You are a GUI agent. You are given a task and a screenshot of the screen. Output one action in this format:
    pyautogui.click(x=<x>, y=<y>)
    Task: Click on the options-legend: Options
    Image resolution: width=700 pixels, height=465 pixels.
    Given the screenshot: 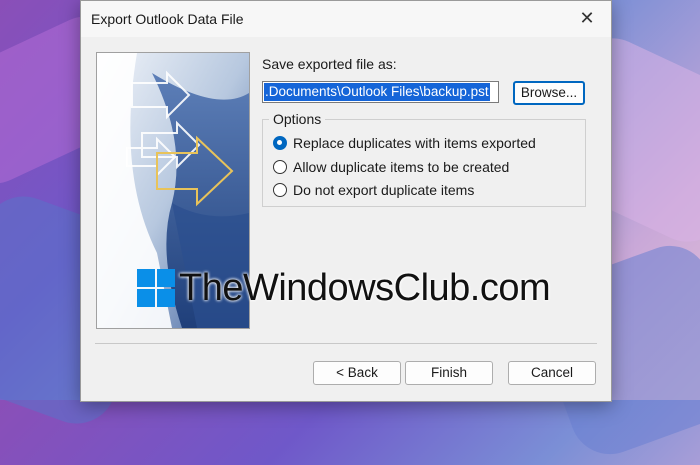 What is the action you would take?
    pyautogui.click(x=297, y=119)
    